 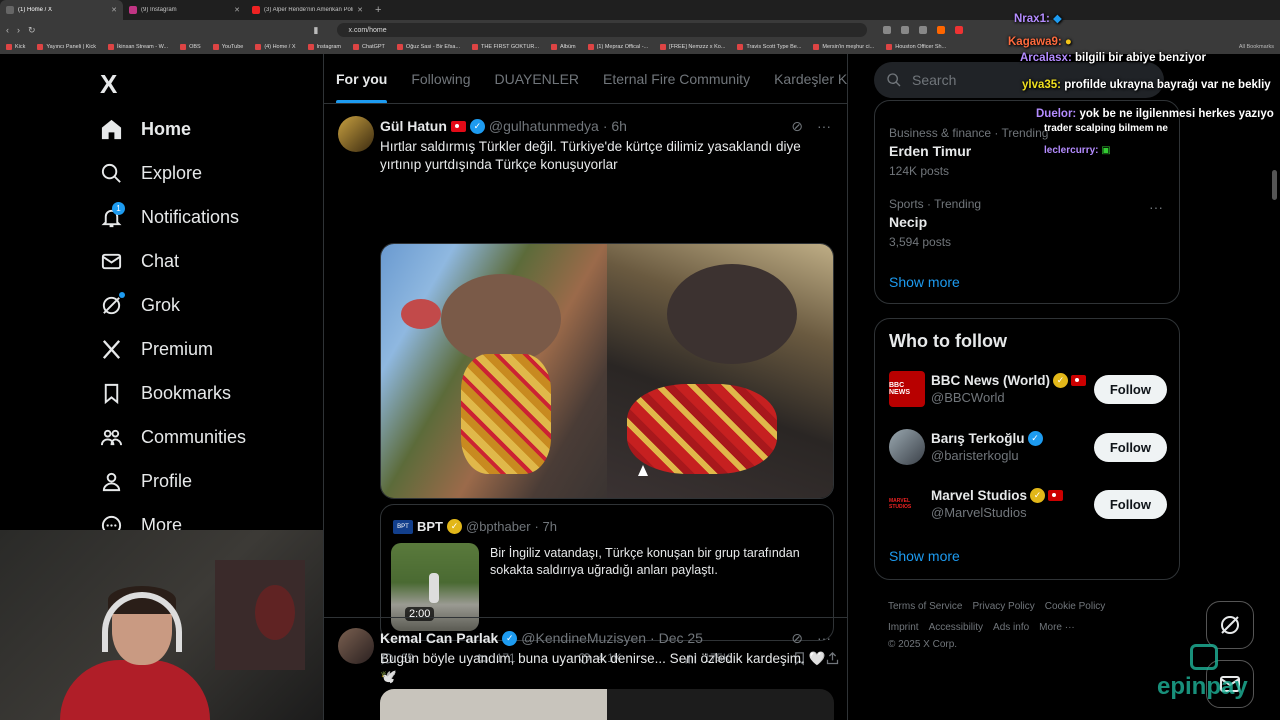 I want to click on author-name: Kemal Can Parlak, so click(x=439, y=638).